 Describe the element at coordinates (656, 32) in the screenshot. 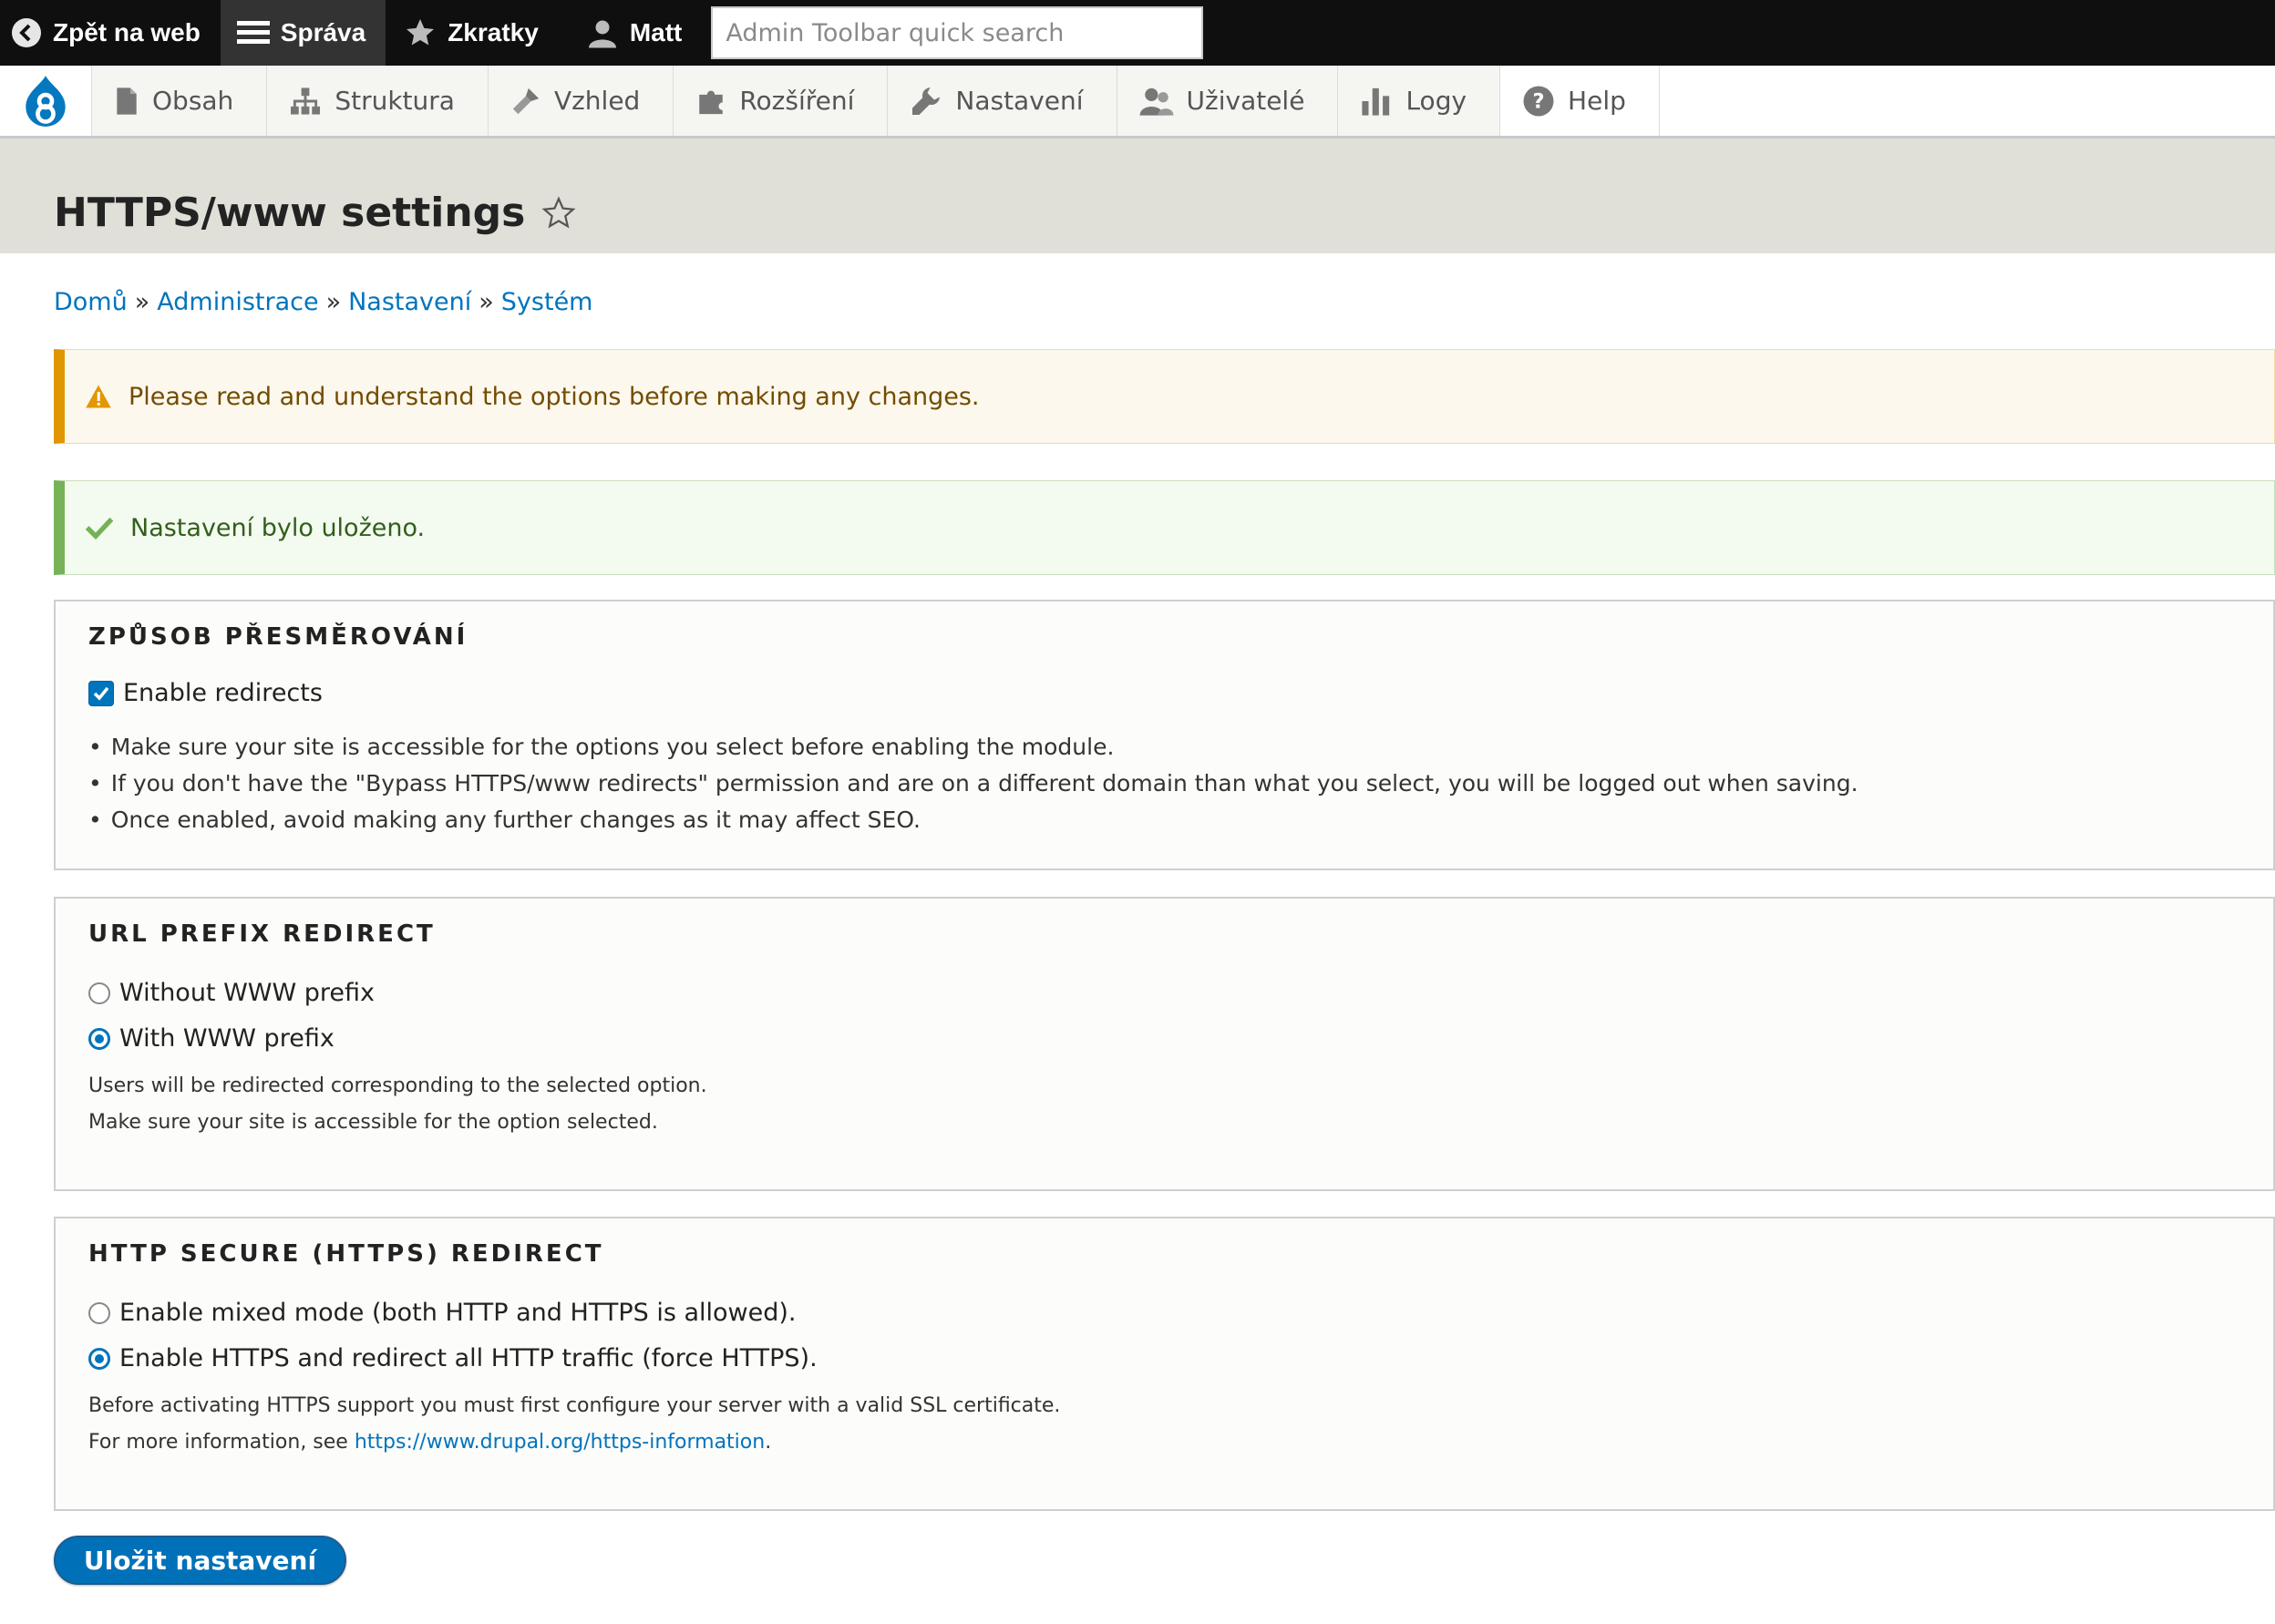

I see `user-label: Matt` at that location.